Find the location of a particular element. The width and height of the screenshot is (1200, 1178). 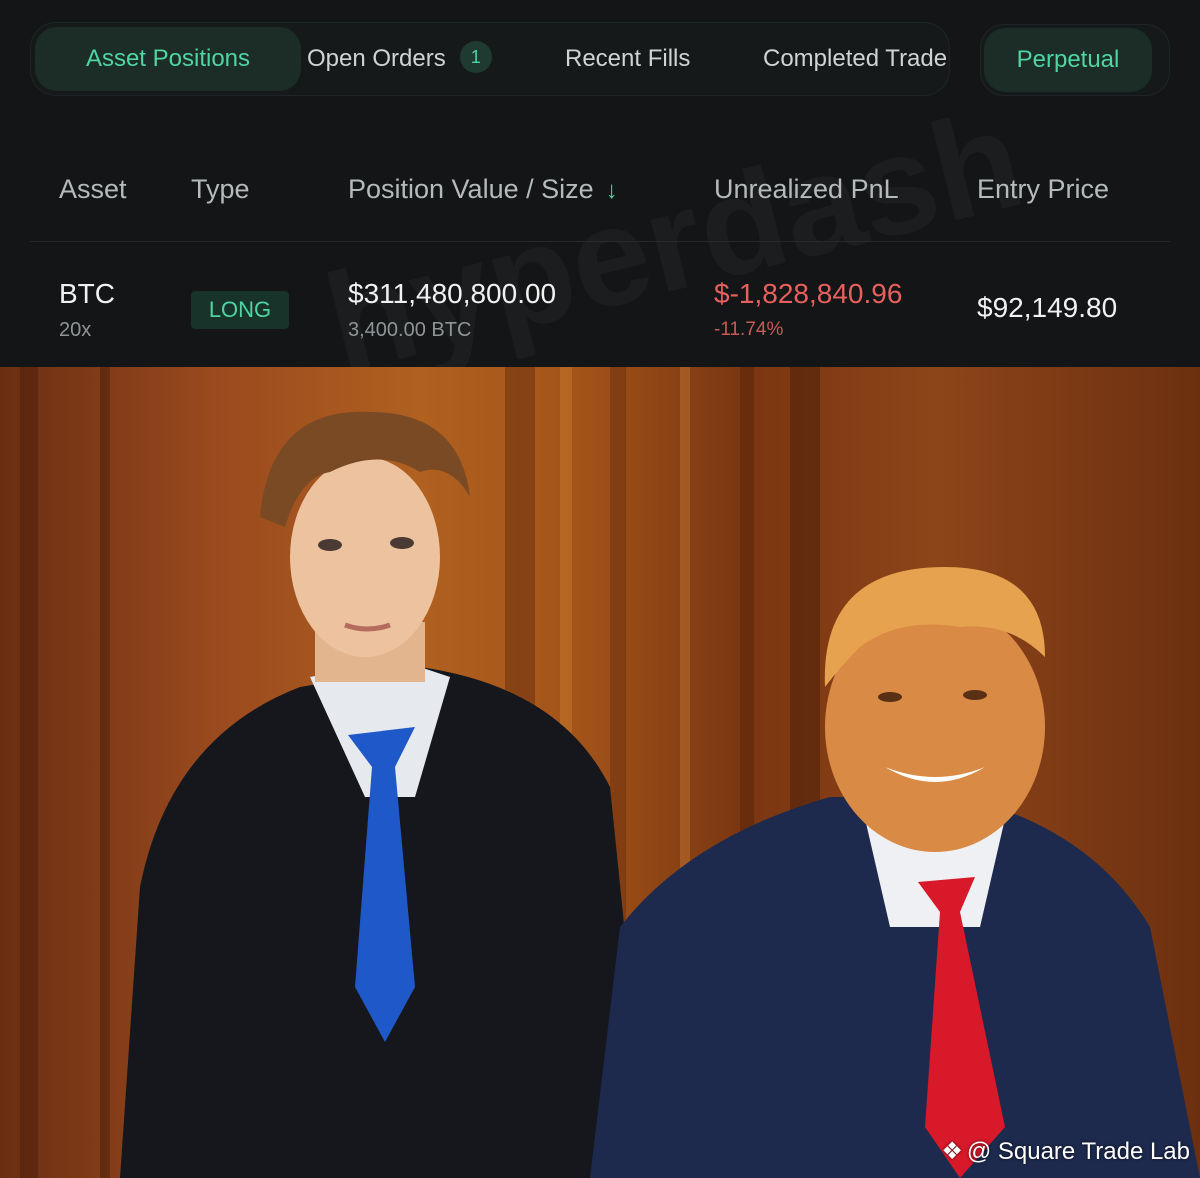

position-size: 3,400.00 BTC is located at coordinates (410, 330).